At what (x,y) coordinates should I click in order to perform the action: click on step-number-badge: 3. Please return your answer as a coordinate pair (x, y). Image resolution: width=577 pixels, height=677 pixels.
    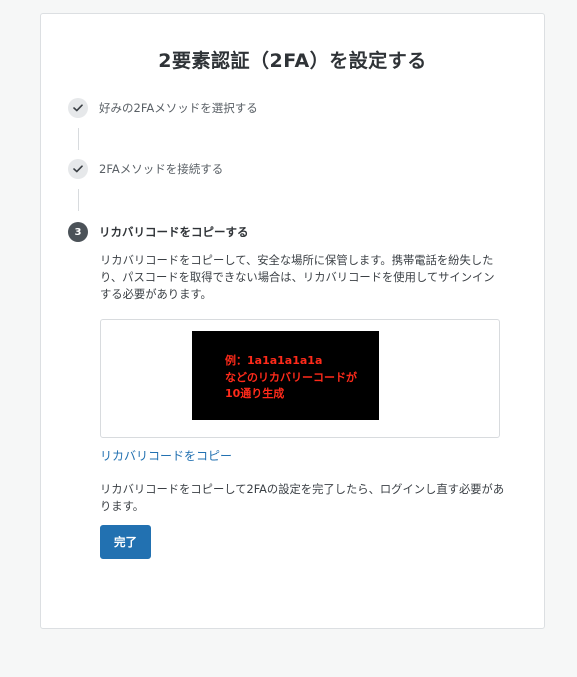
    Looking at the image, I should click on (78, 232).